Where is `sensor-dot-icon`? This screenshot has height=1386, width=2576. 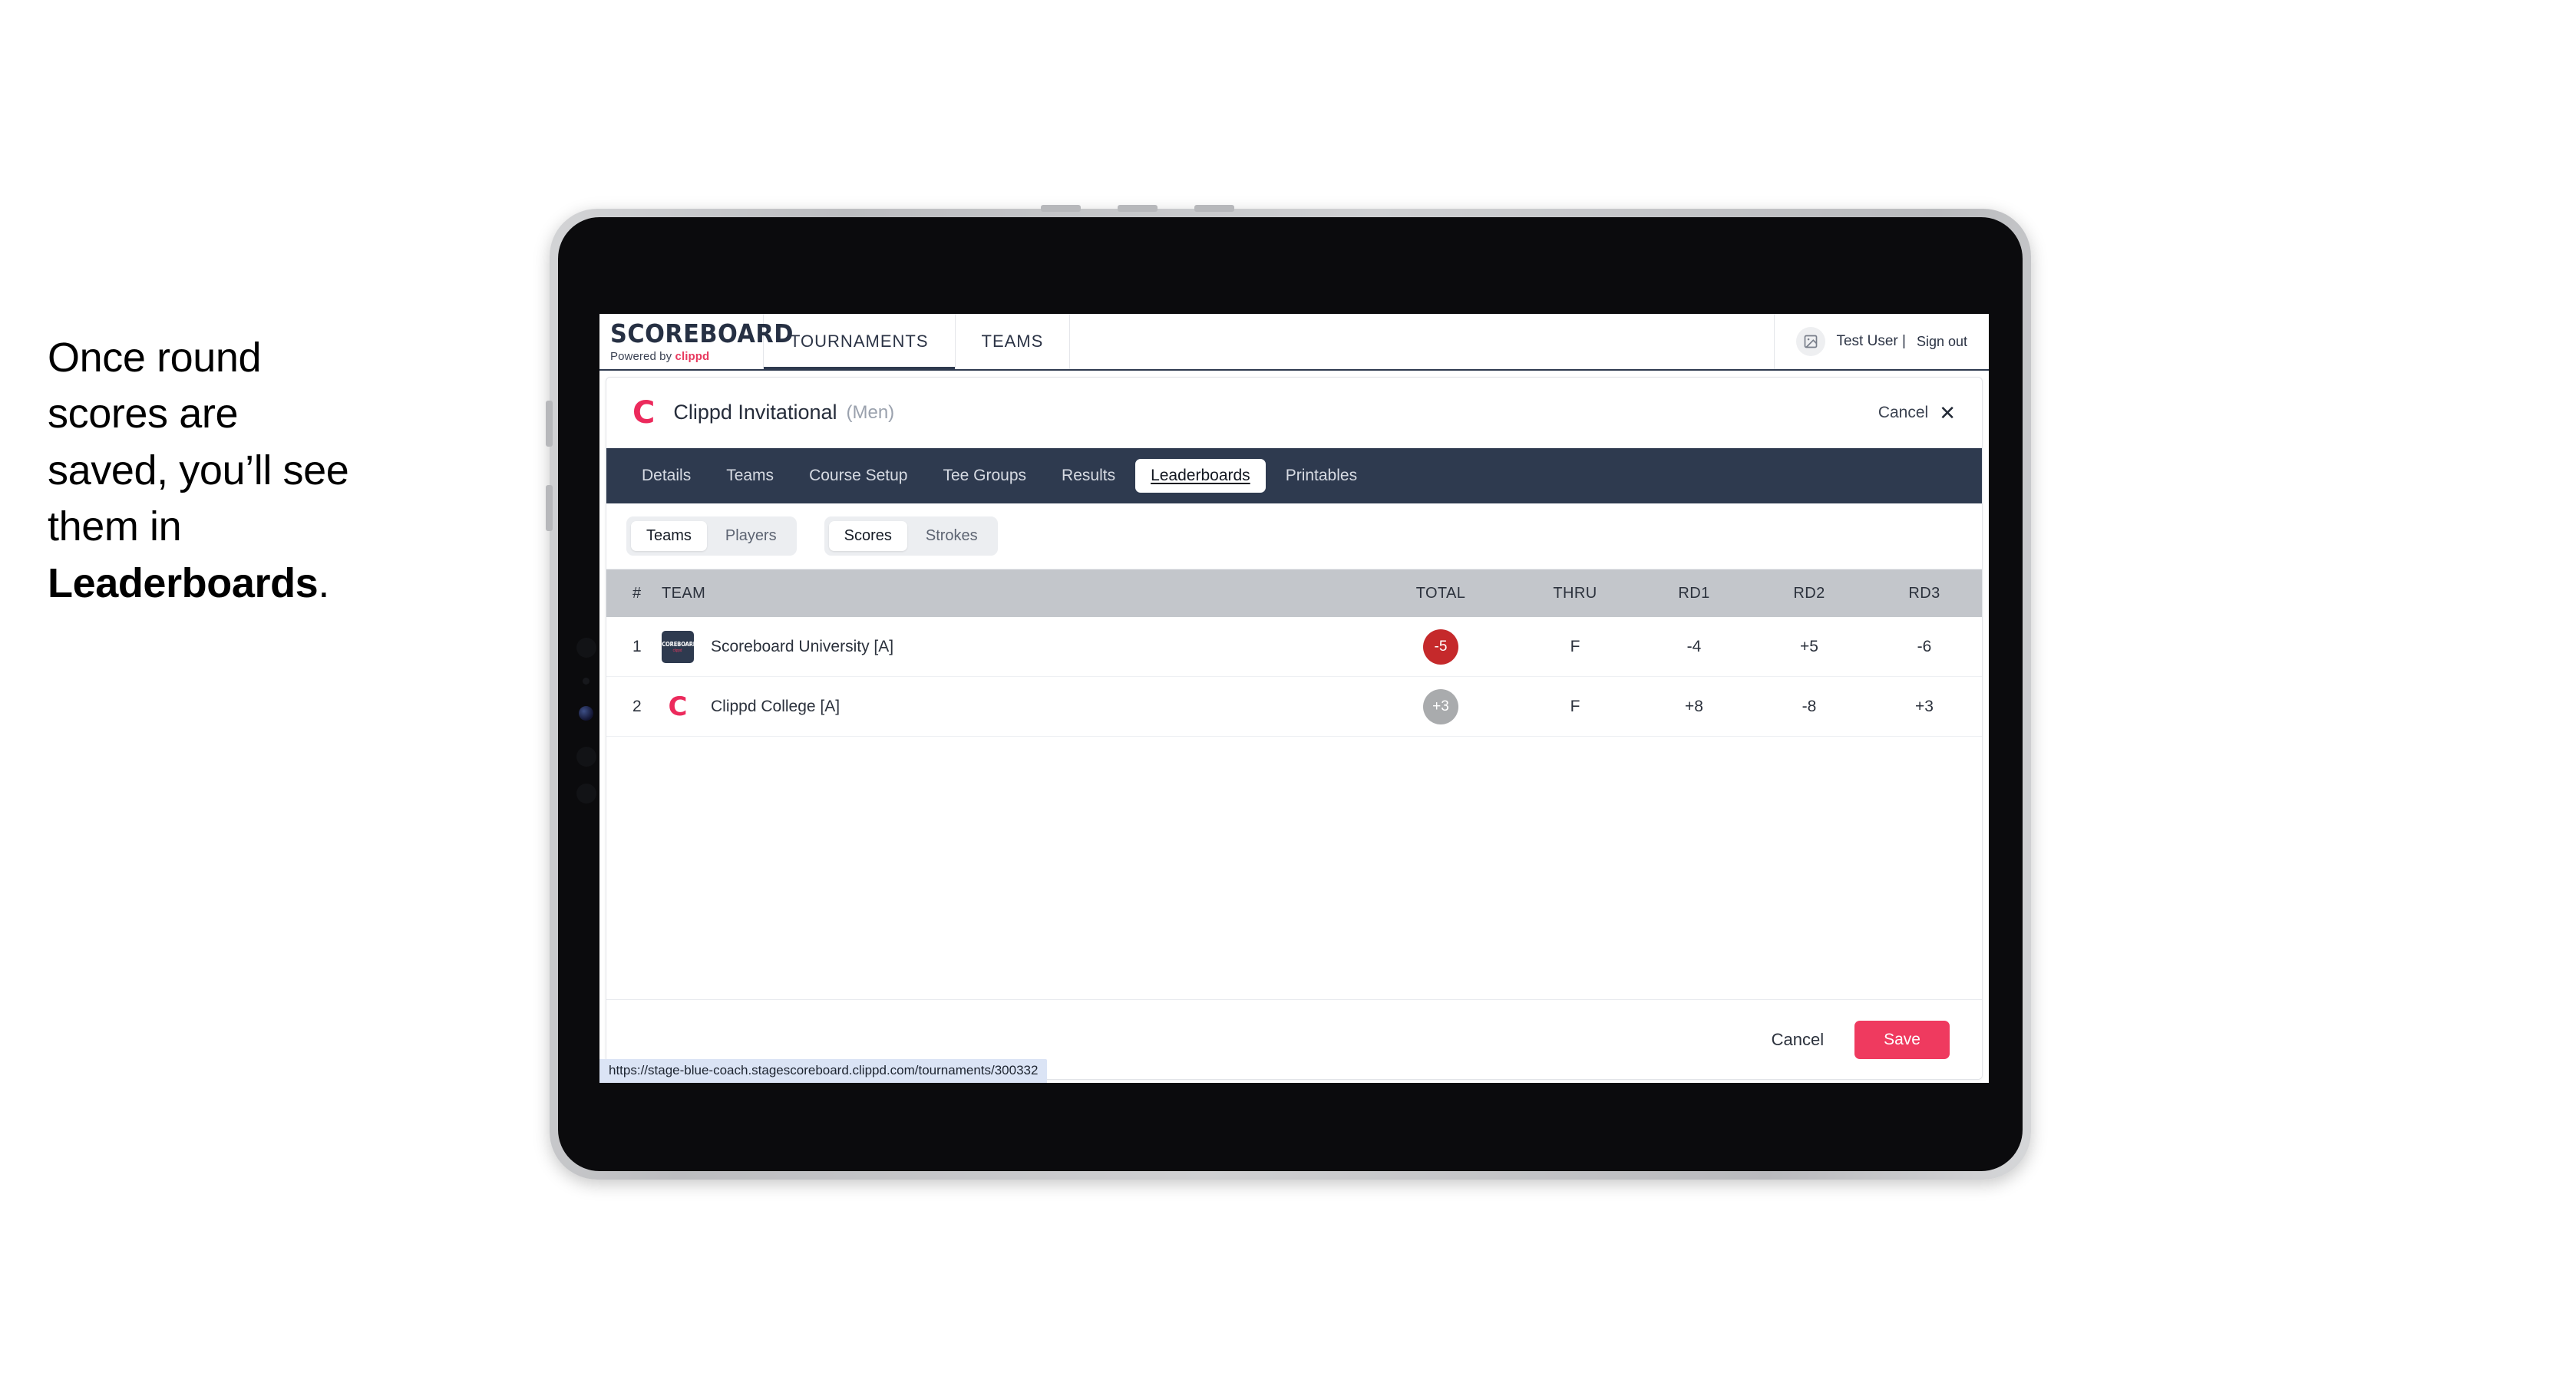 sensor-dot-icon is located at coordinates (586, 681).